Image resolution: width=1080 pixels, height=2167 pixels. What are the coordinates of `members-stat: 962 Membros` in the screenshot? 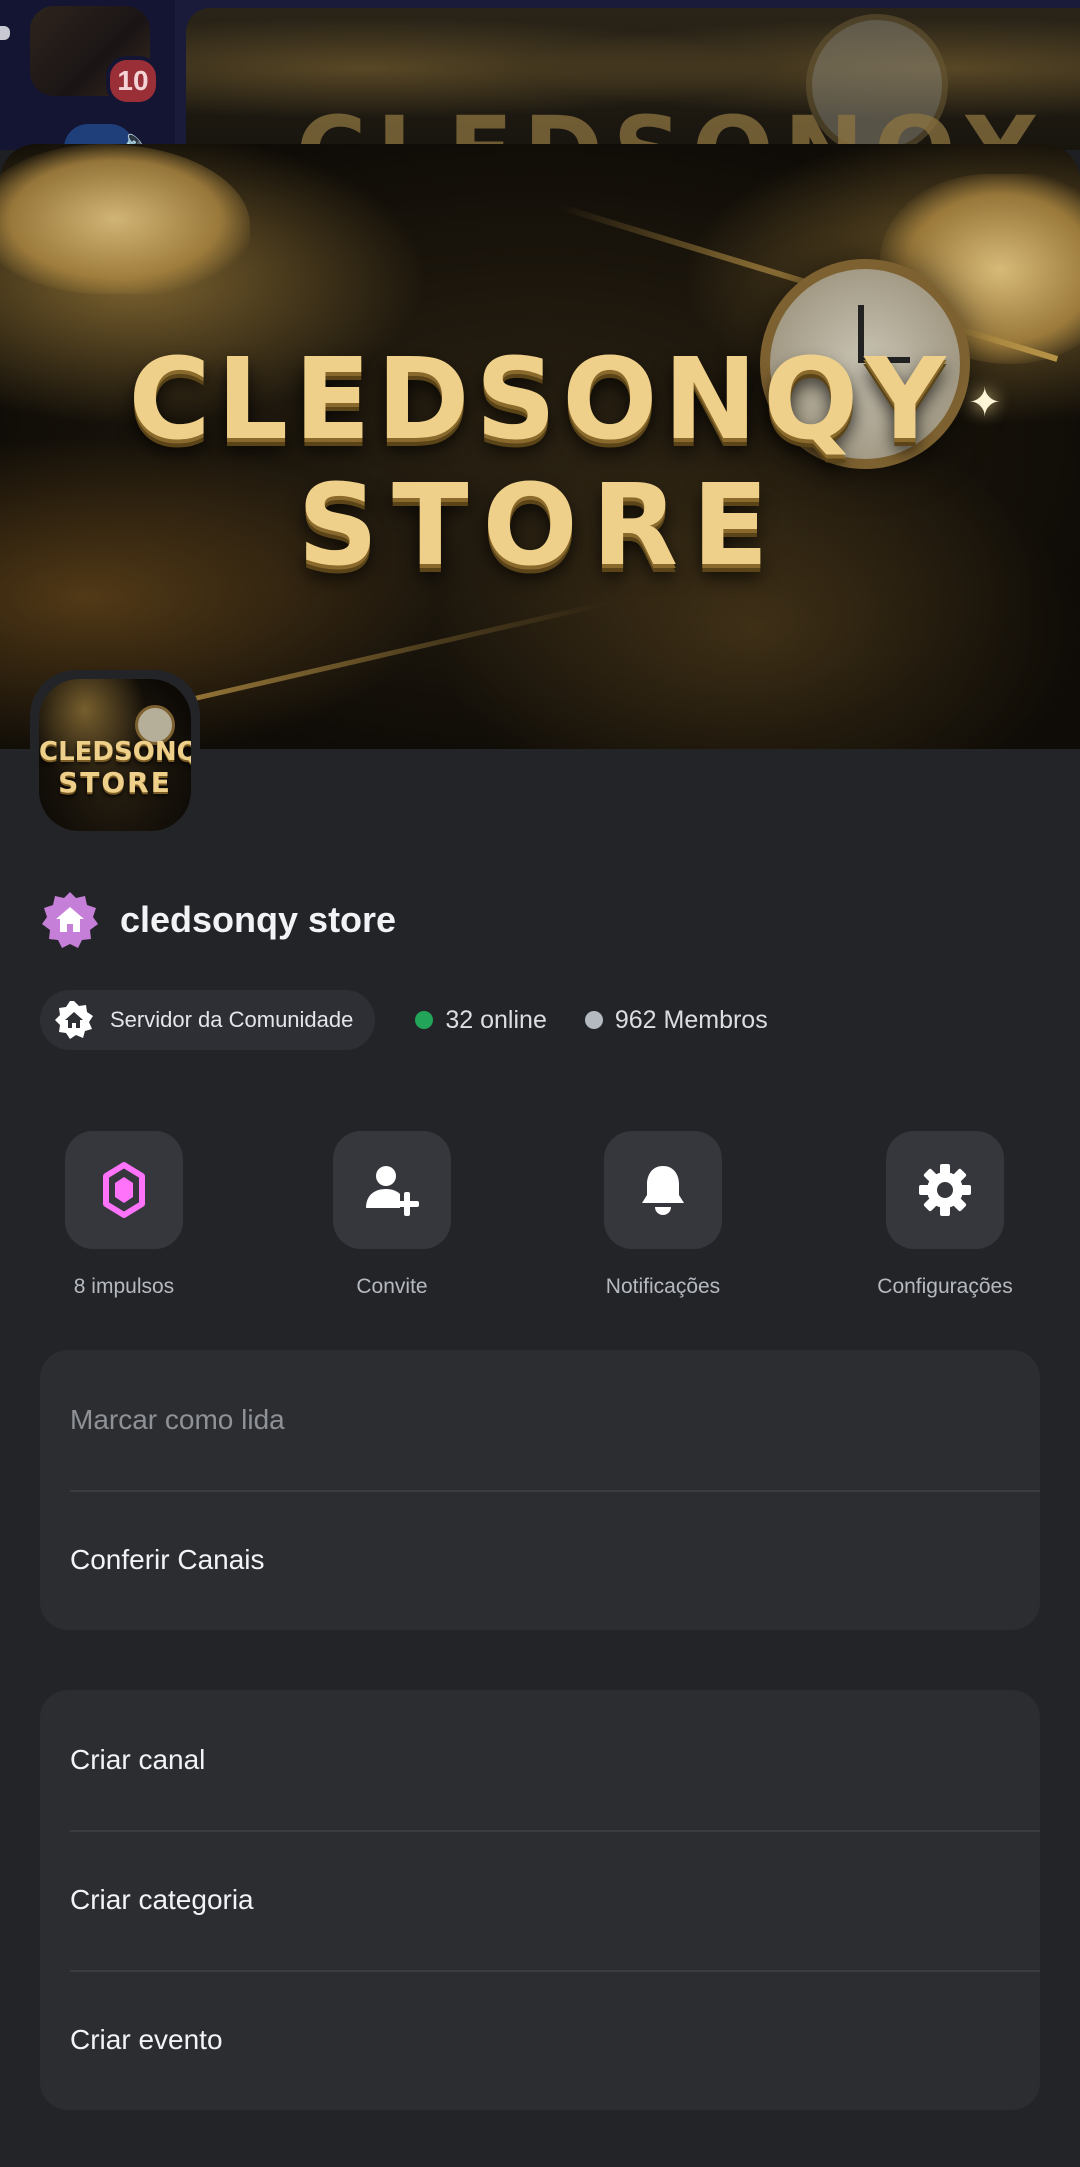 It's located at (676, 1020).